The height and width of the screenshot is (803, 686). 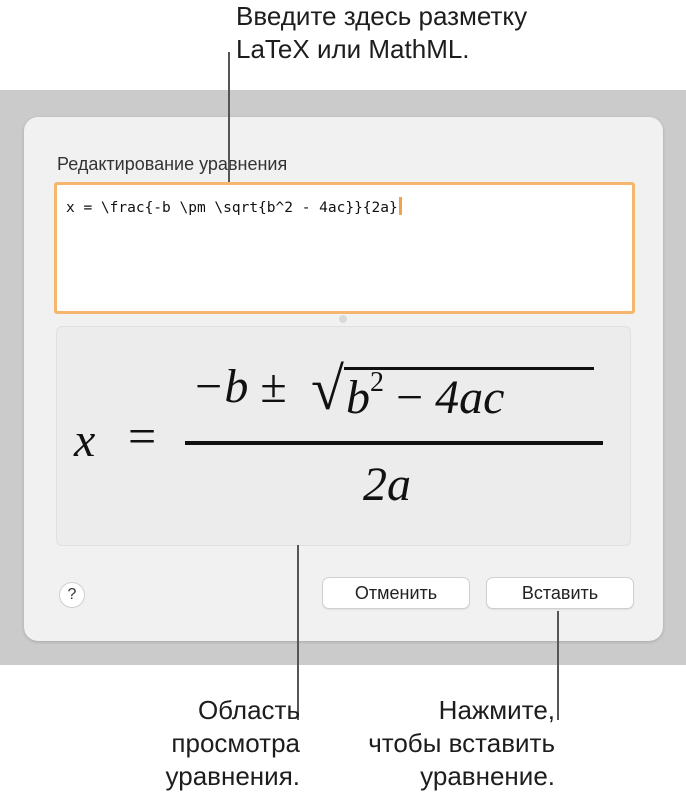 What do you see at coordinates (226, 386) in the screenshot?
I see `formula-minus-b: −b` at bounding box center [226, 386].